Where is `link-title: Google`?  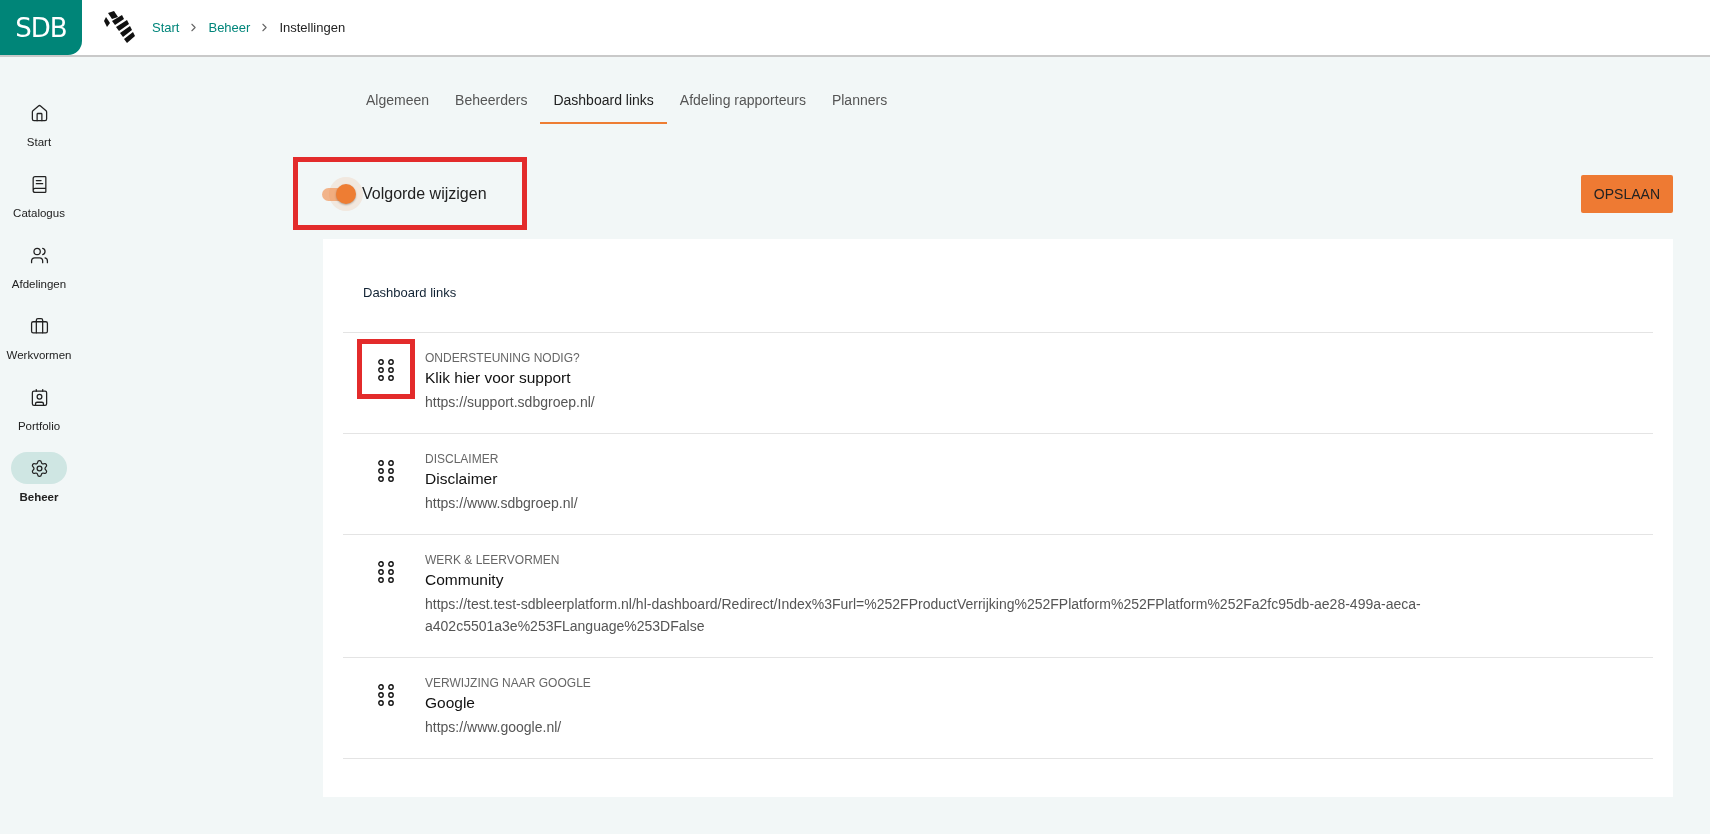 link-title: Google is located at coordinates (450, 703).